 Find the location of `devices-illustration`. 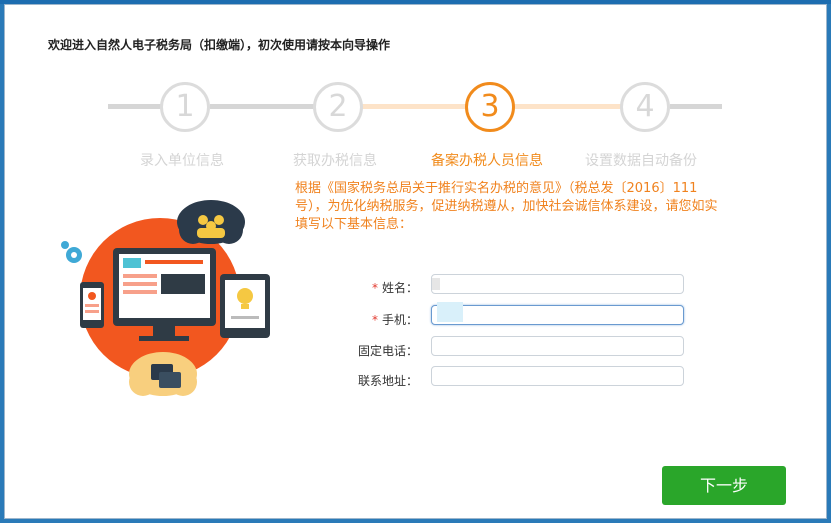

devices-illustration is located at coordinates (165, 298).